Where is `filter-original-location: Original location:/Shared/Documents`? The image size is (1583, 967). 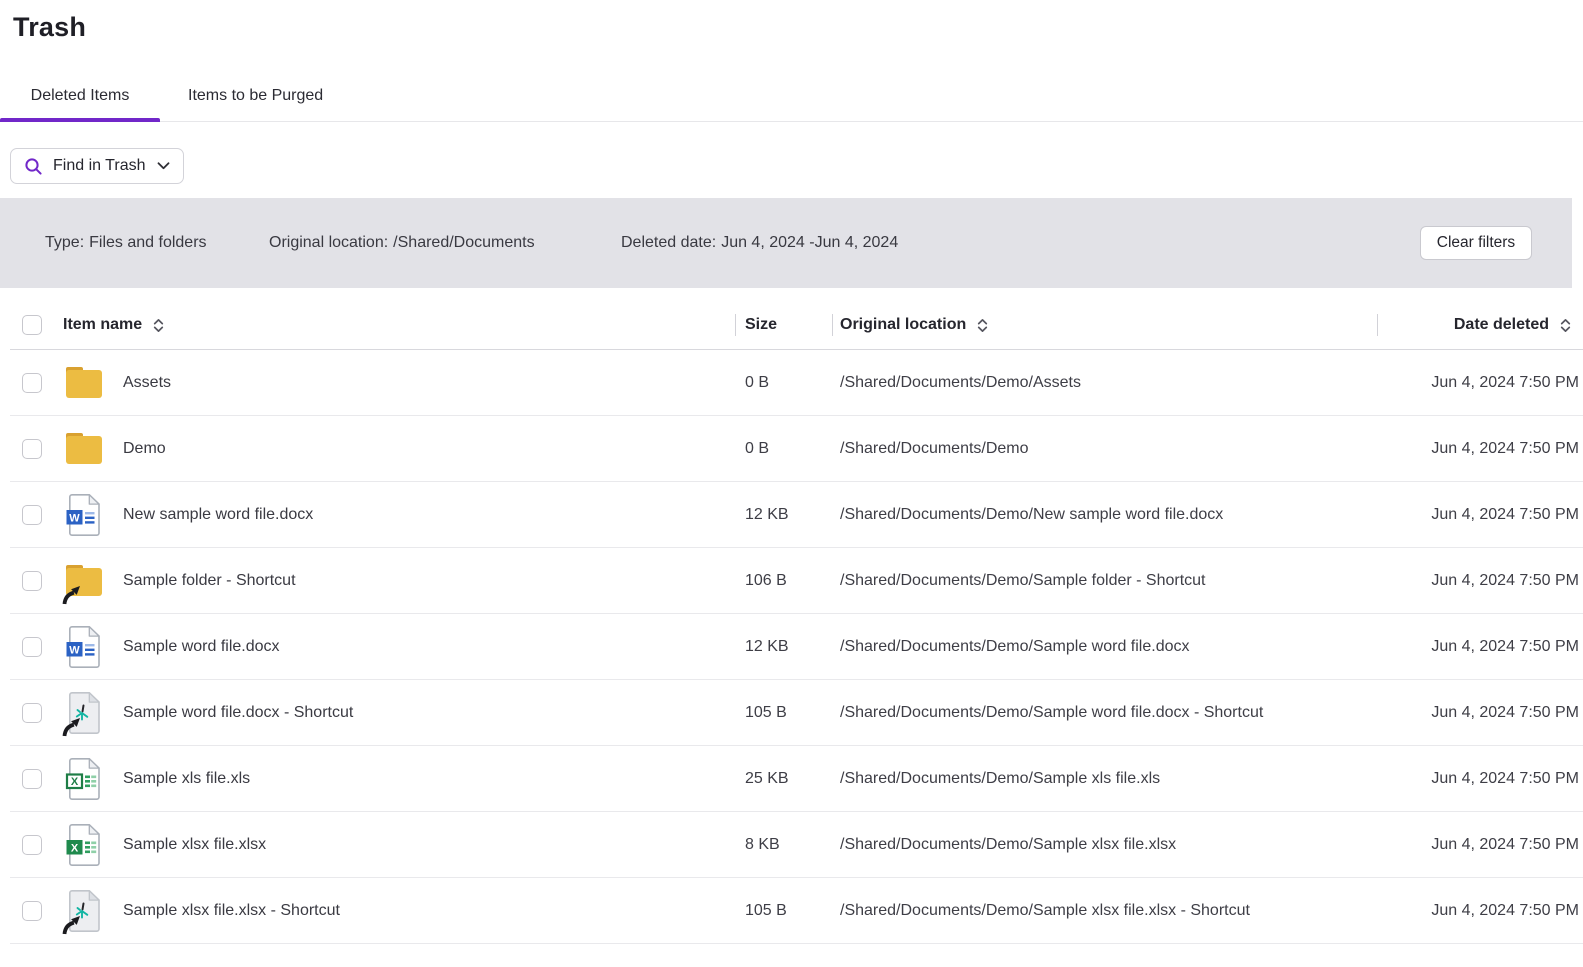 filter-original-location: Original location:/Shared/Documents is located at coordinates (402, 243).